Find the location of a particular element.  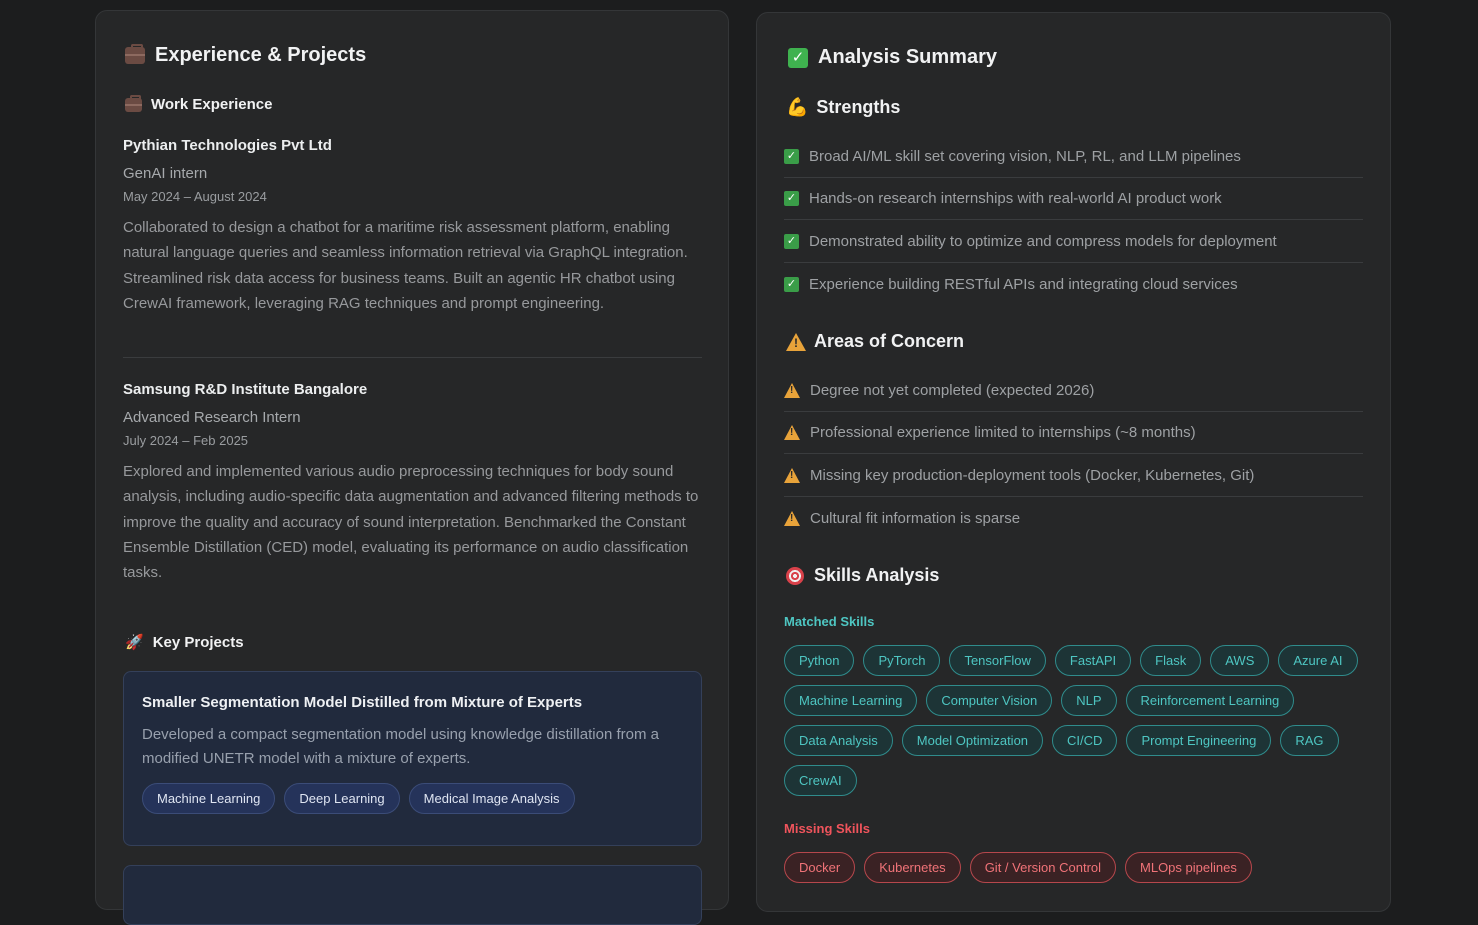

concern-item: Cultural fit information is sparse is located at coordinates (1073, 518).